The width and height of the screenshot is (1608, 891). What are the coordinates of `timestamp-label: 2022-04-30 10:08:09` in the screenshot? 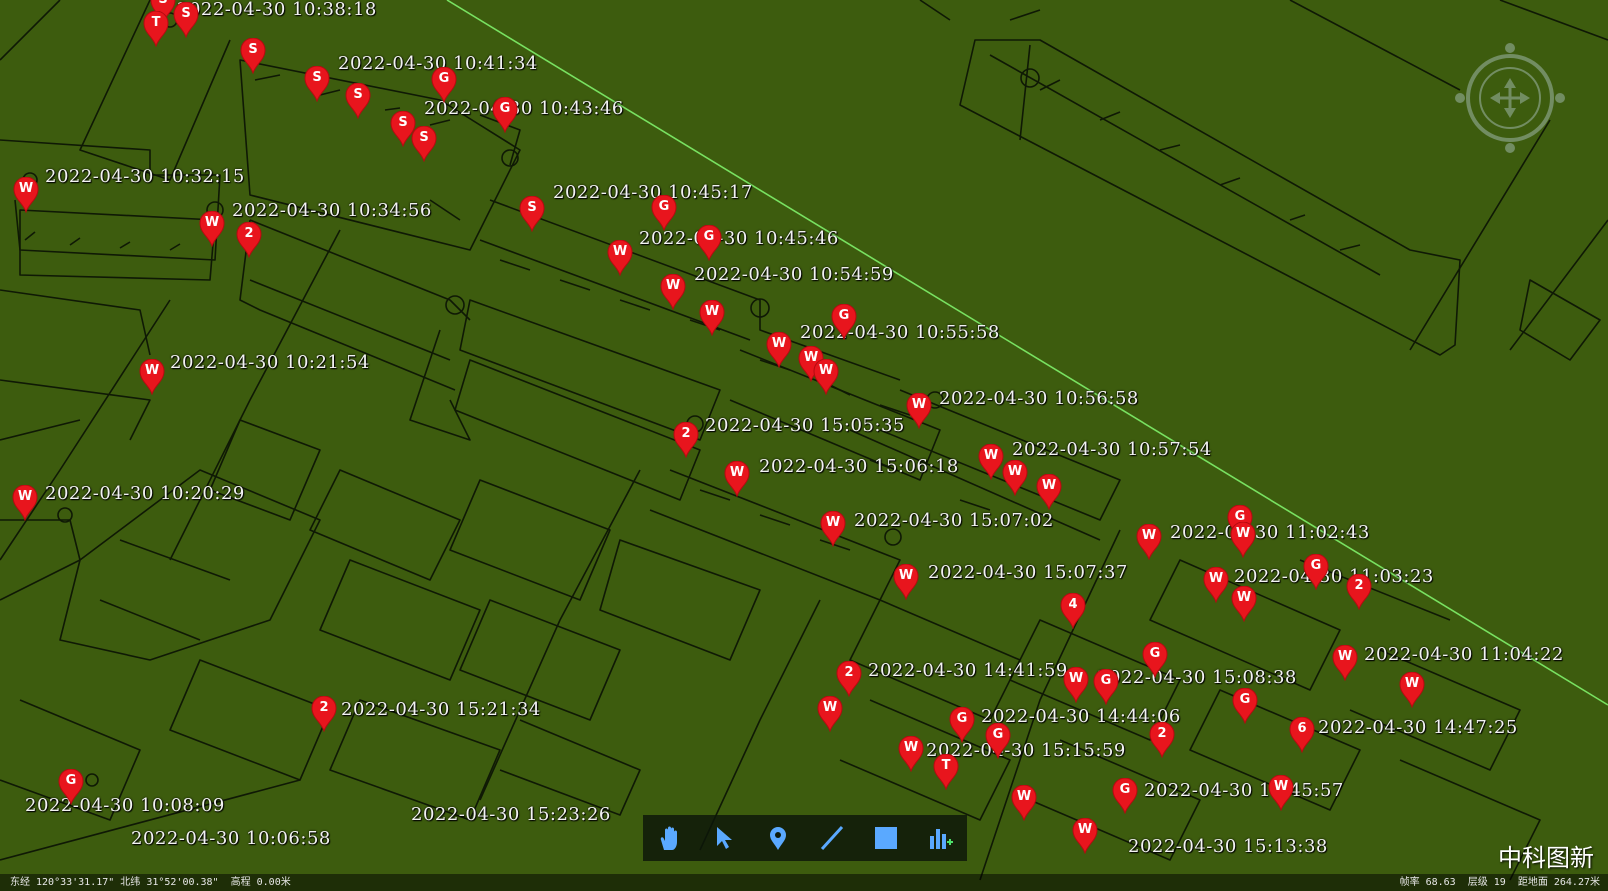 It's located at (125, 805).